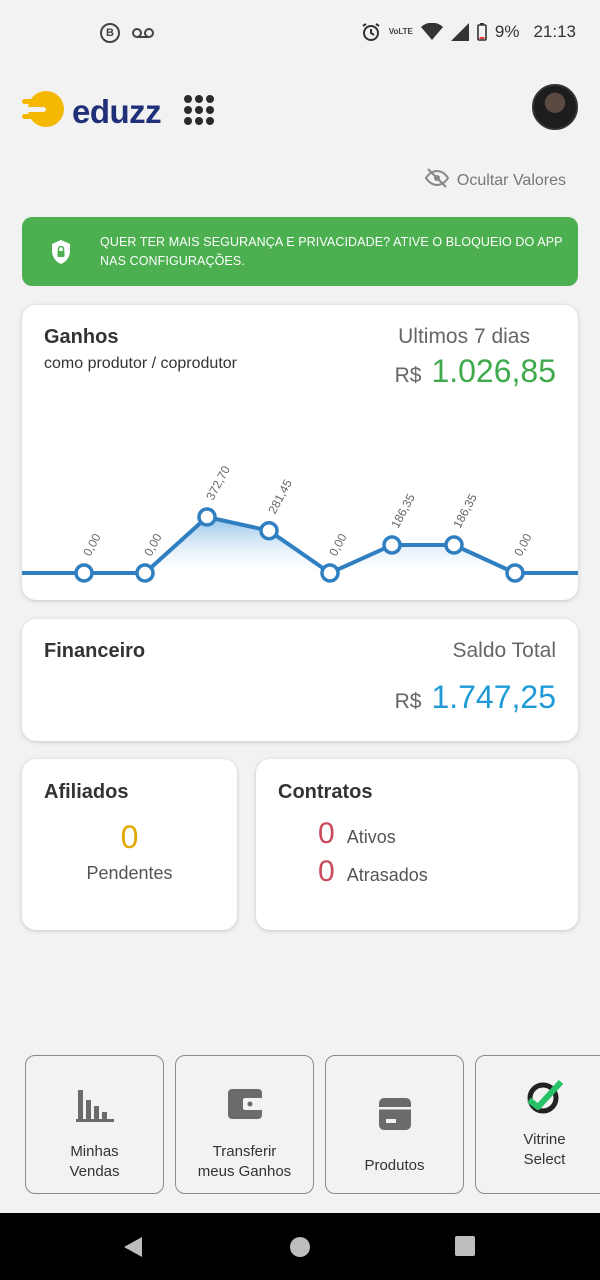 The width and height of the screenshot is (600, 1280). What do you see at coordinates (511, 180) in the screenshot?
I see `hide-values-label: Ocultar Valores` at bounding box center [511, 180].